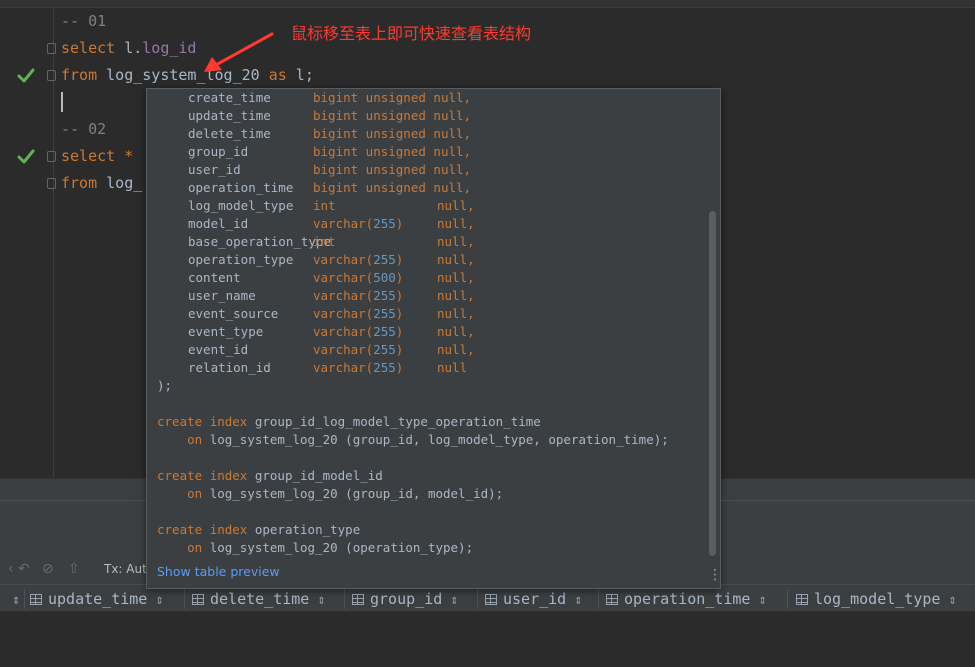 The height and width of the screenshot is (667, 975). What do you see at coordinates (384, 277) in the screenshot?
I see `type-length: 500` at bounding box center [384, 277].